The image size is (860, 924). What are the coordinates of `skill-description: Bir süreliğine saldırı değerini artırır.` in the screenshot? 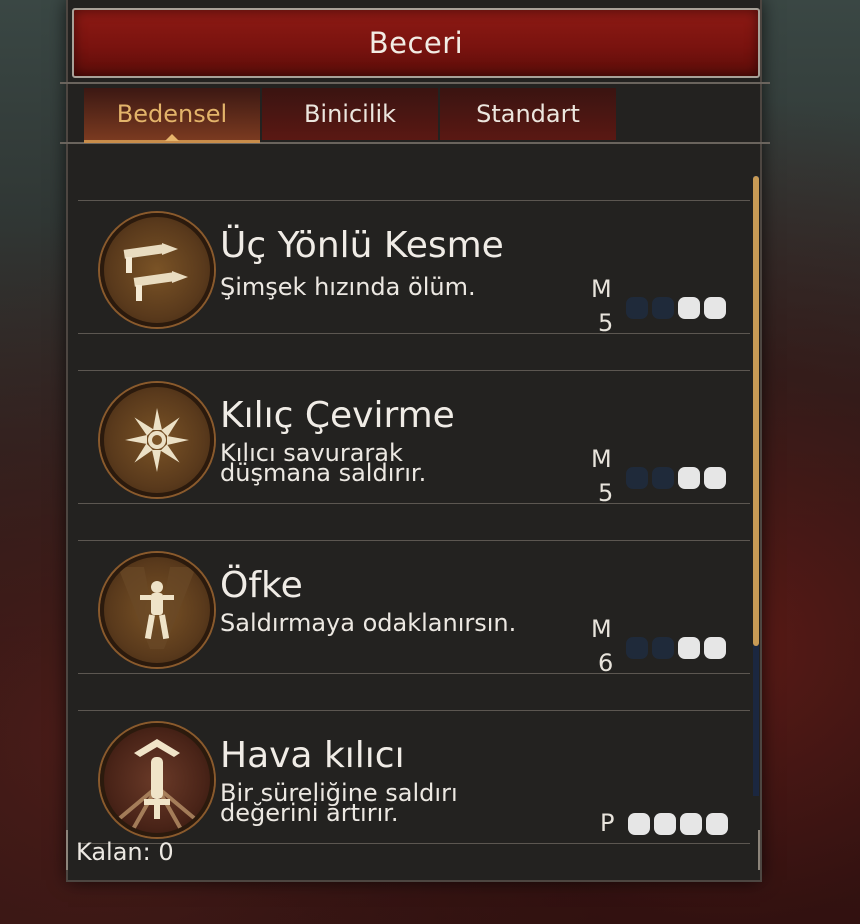 It's located at (339, 803).